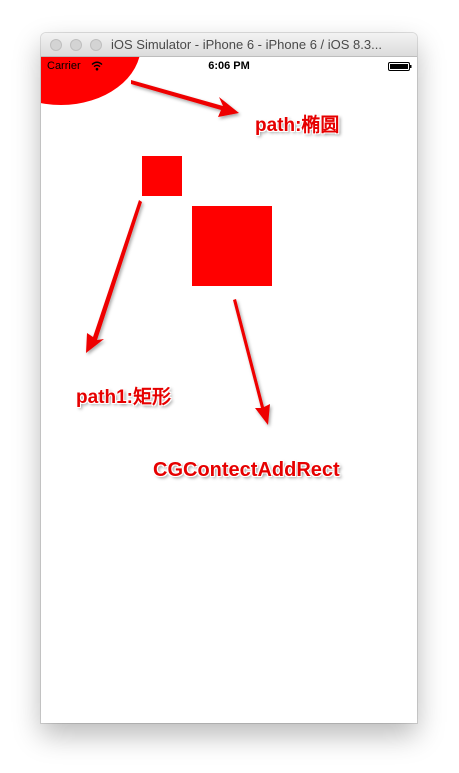 The width and height of the screenshot is (459, 773). Describe the element at coordinates (162, 176) in the screenshot. I see `small-rect-shape` at that location.